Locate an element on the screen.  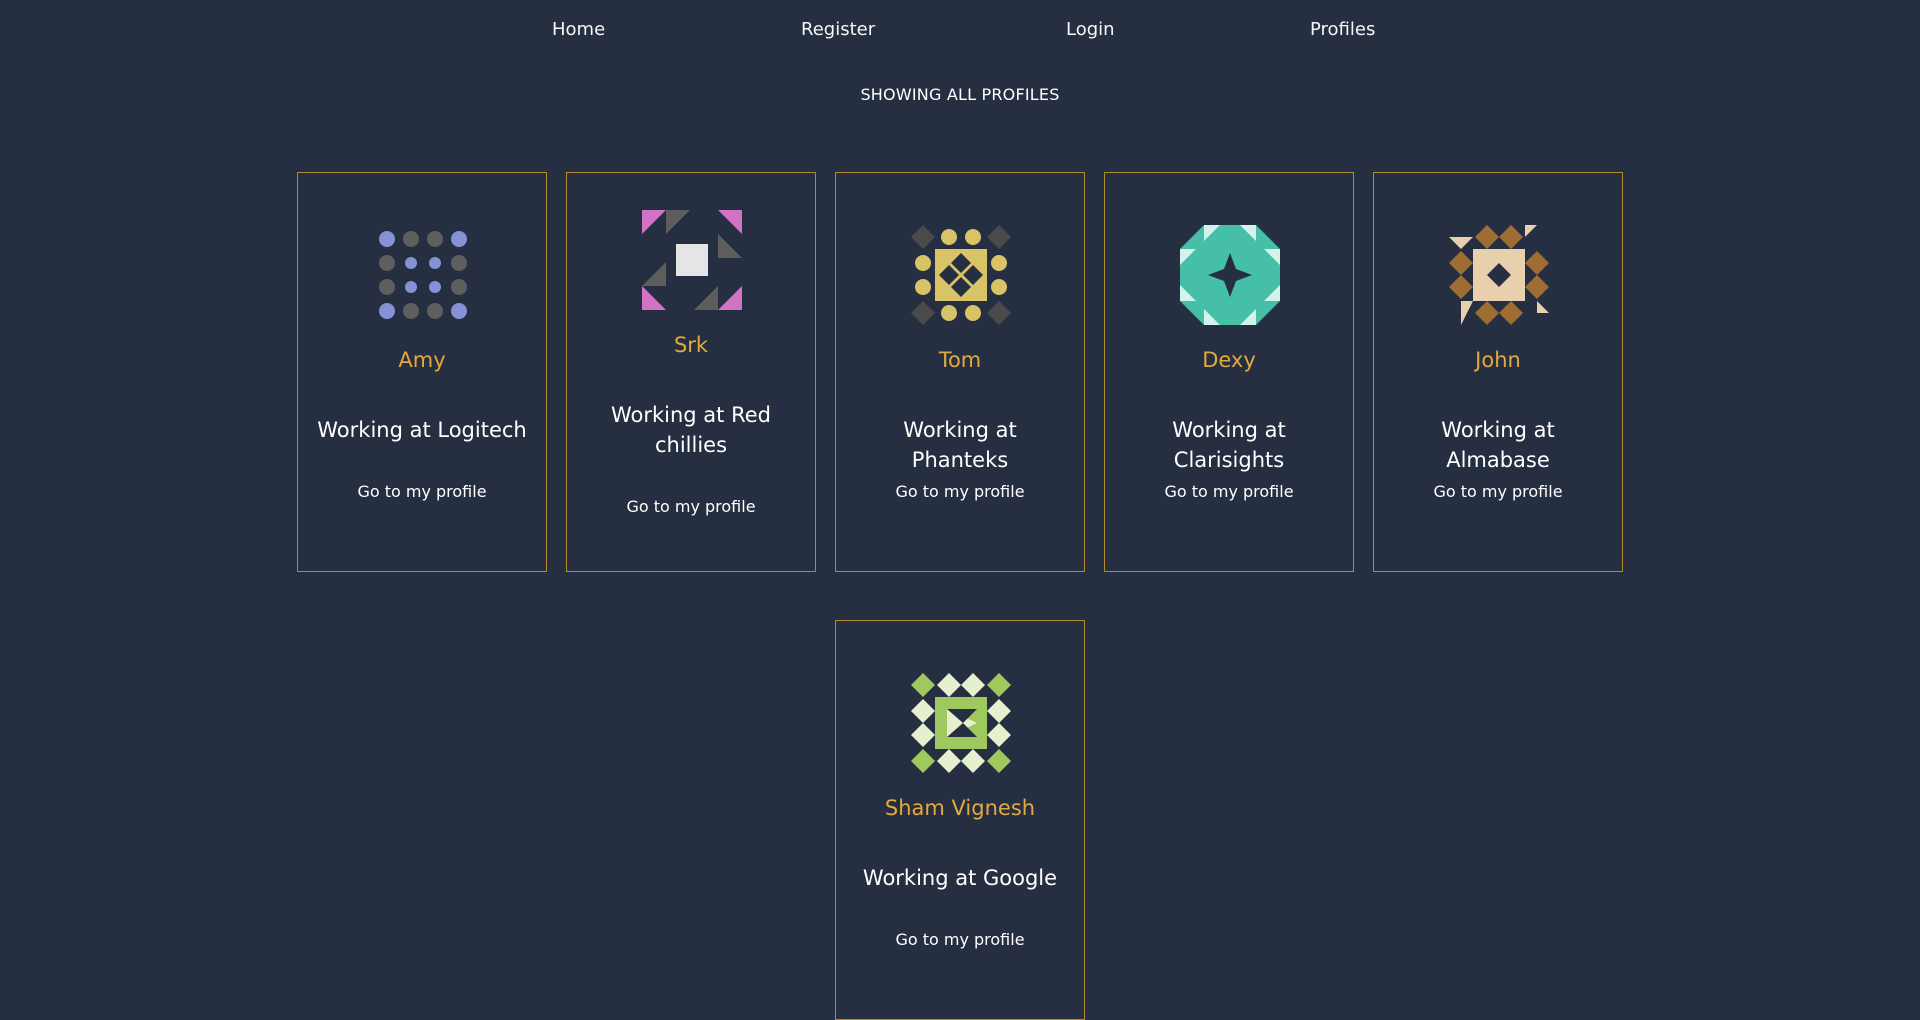
nav-register-link: Register is located at coordinates (838, 30).